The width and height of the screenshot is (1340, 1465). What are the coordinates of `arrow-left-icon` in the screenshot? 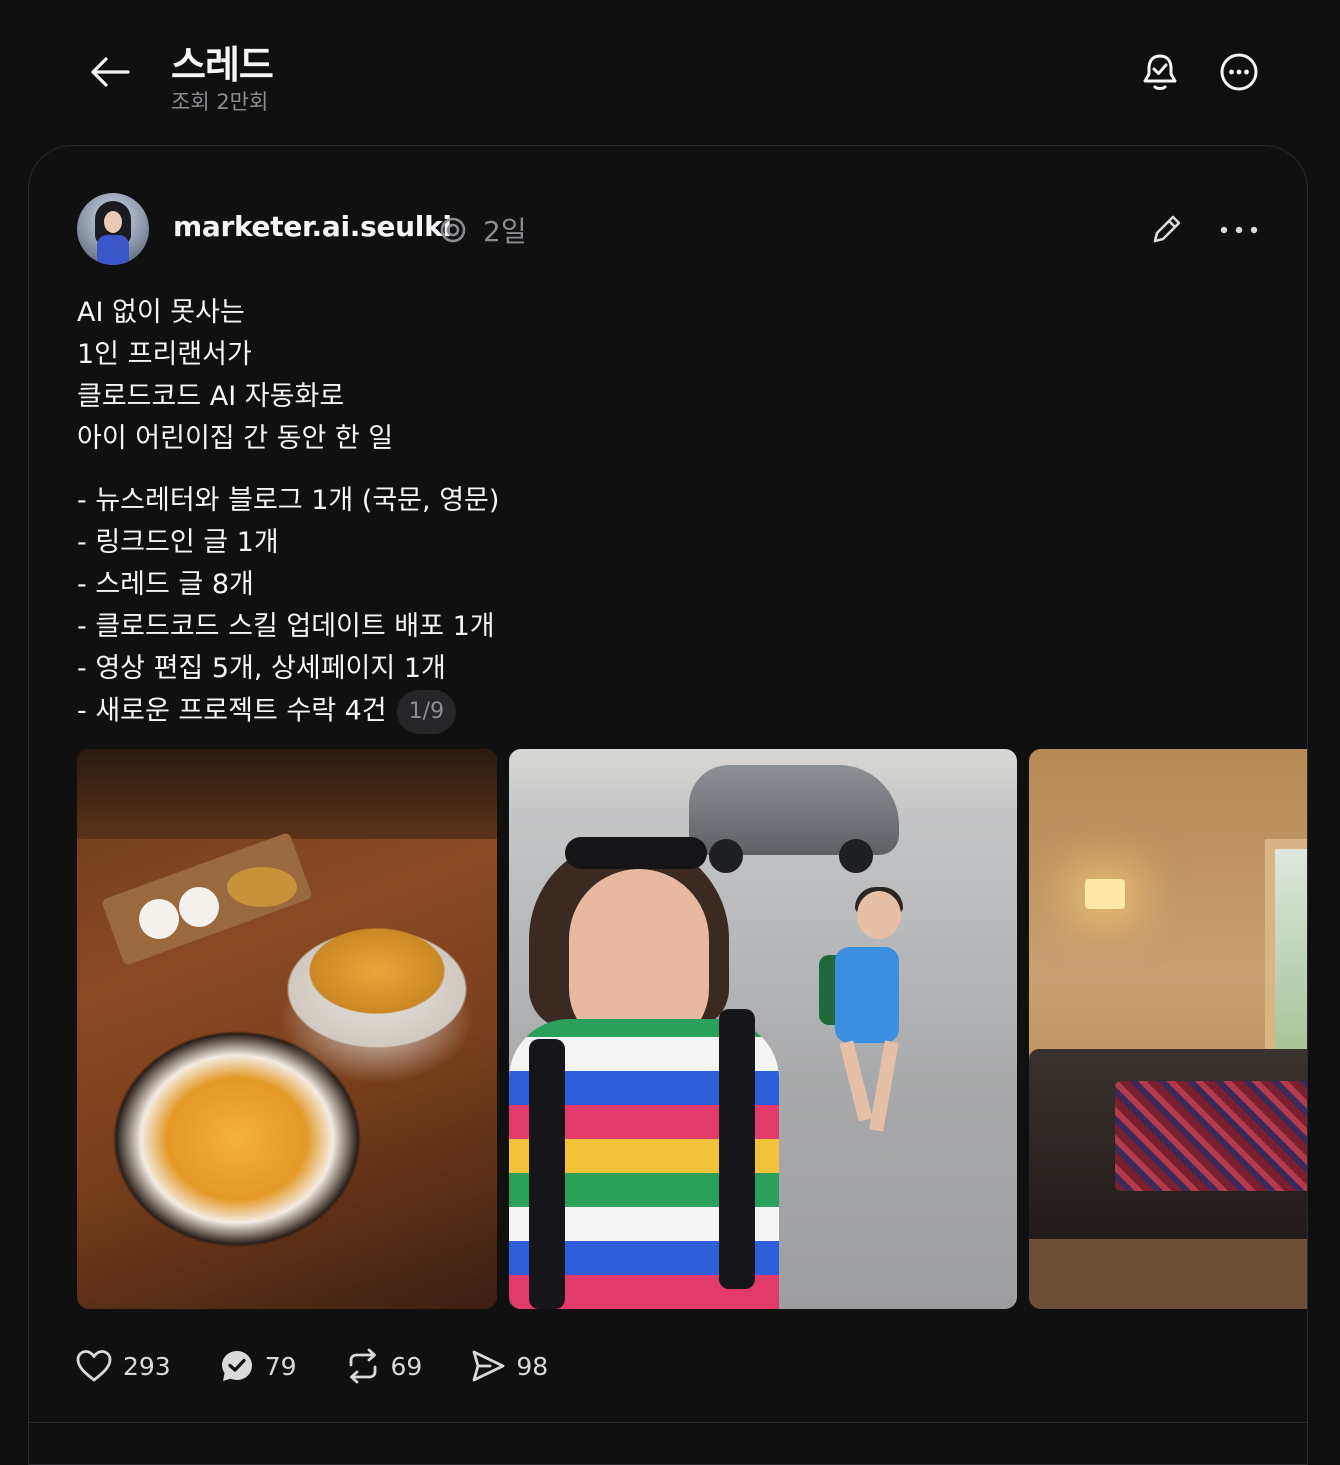 It's located at (110, 72).